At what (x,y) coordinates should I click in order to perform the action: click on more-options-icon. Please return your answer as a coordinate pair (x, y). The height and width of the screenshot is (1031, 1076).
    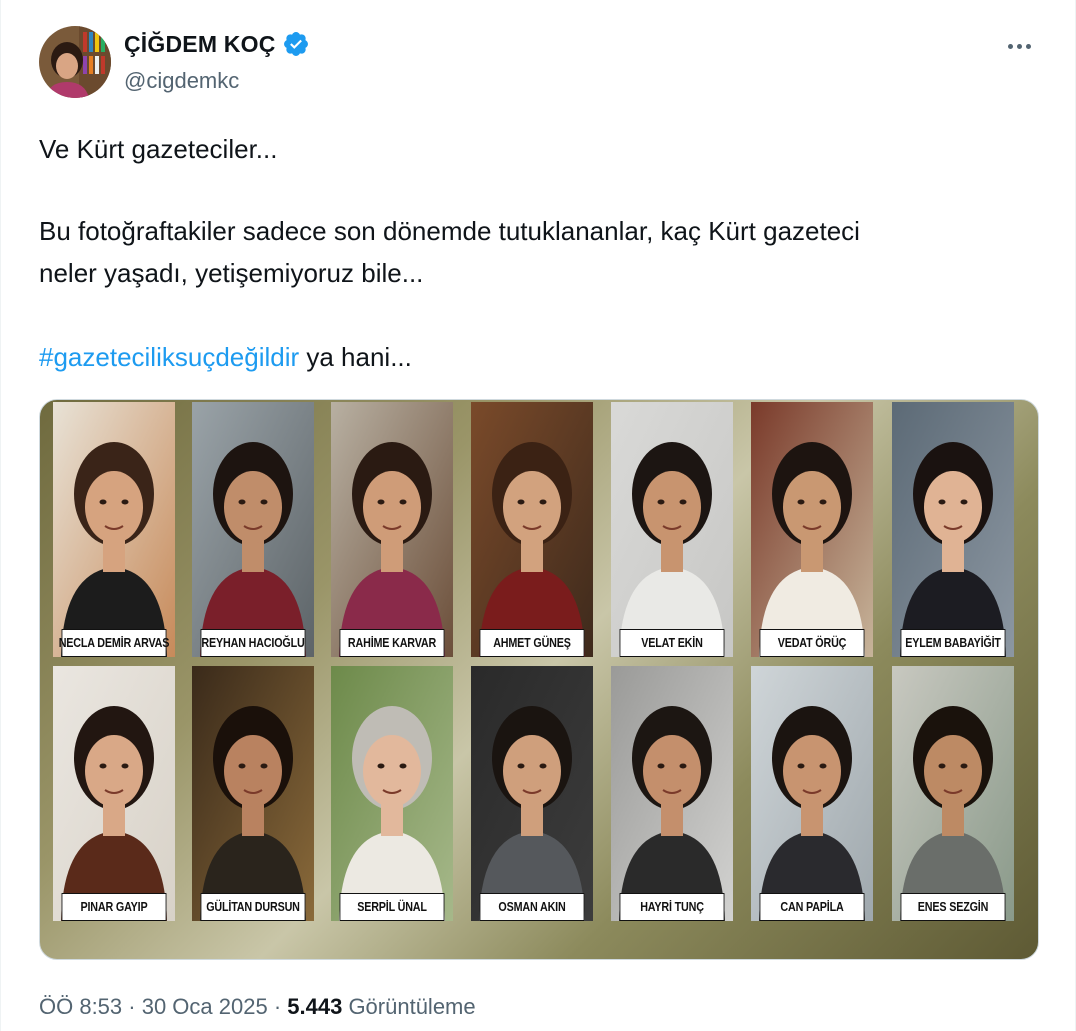
    Looking at the image, I should click on (1019, 46).